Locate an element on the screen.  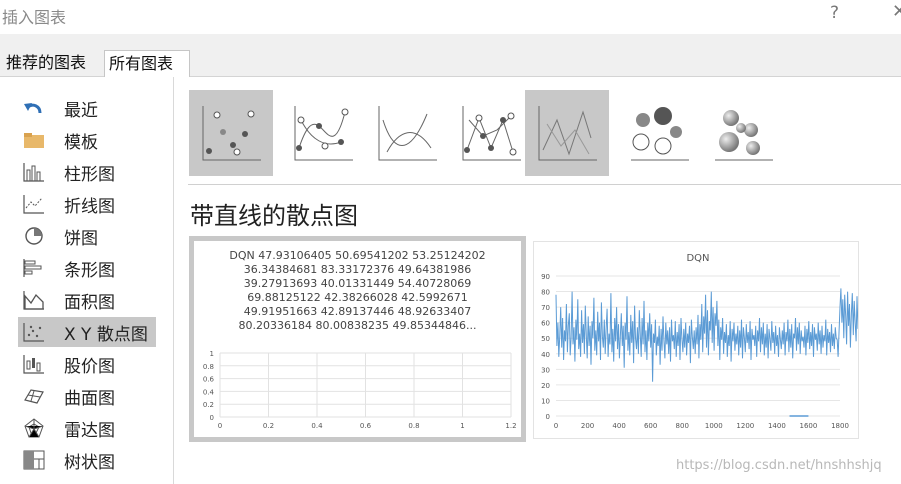
preview-2-x-tick-label: 200 is located at coordinates (587, 426).